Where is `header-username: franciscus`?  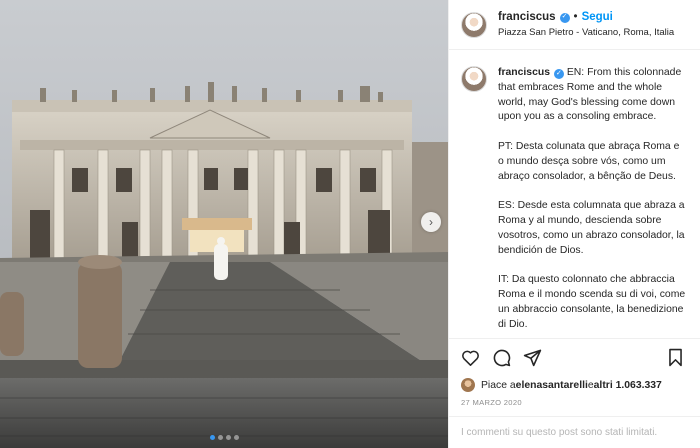
header-username: franciscus is located at coordinates (527, 17).